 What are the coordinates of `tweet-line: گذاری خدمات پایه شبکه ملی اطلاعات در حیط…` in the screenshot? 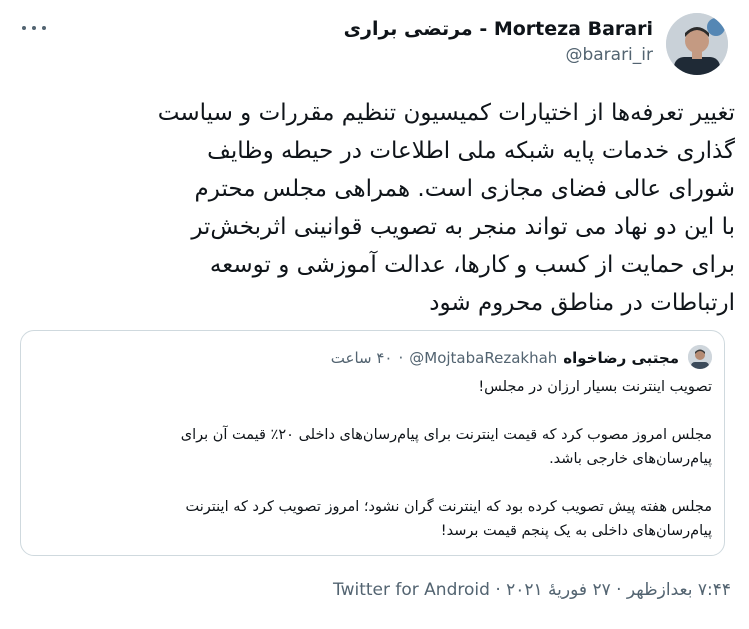 It's located at (471, 151).